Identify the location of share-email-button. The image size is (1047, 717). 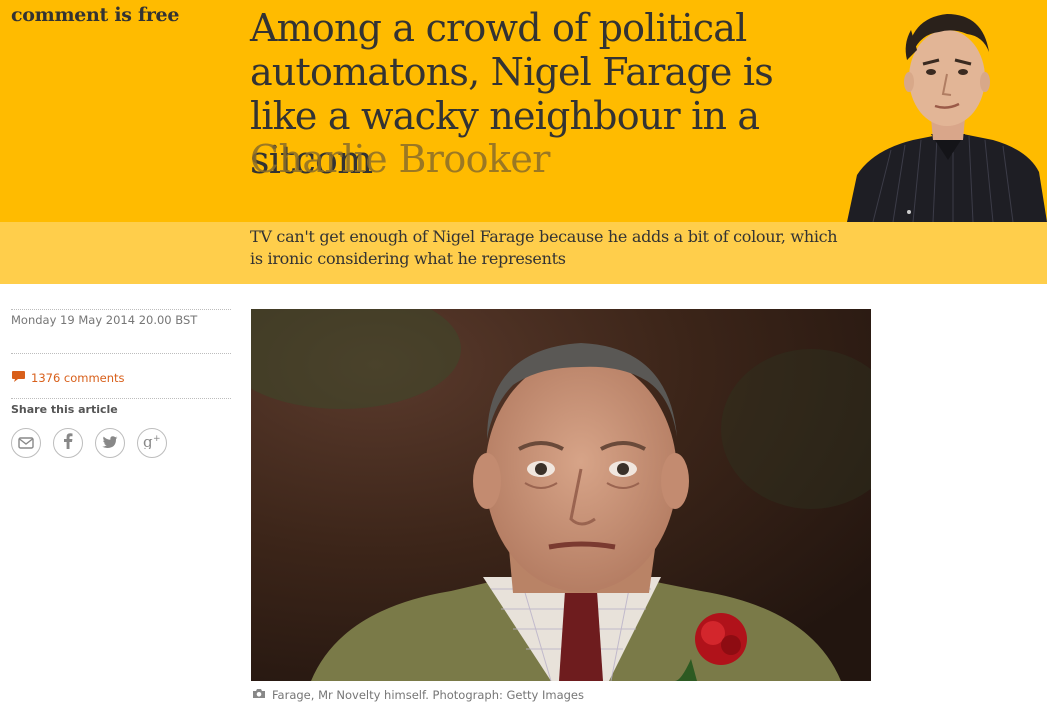
(26, 443).